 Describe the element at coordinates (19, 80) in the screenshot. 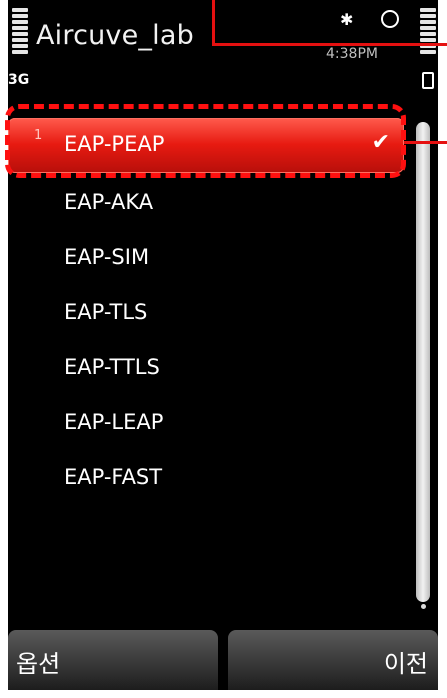

I see `network-type: 3G` at that location.